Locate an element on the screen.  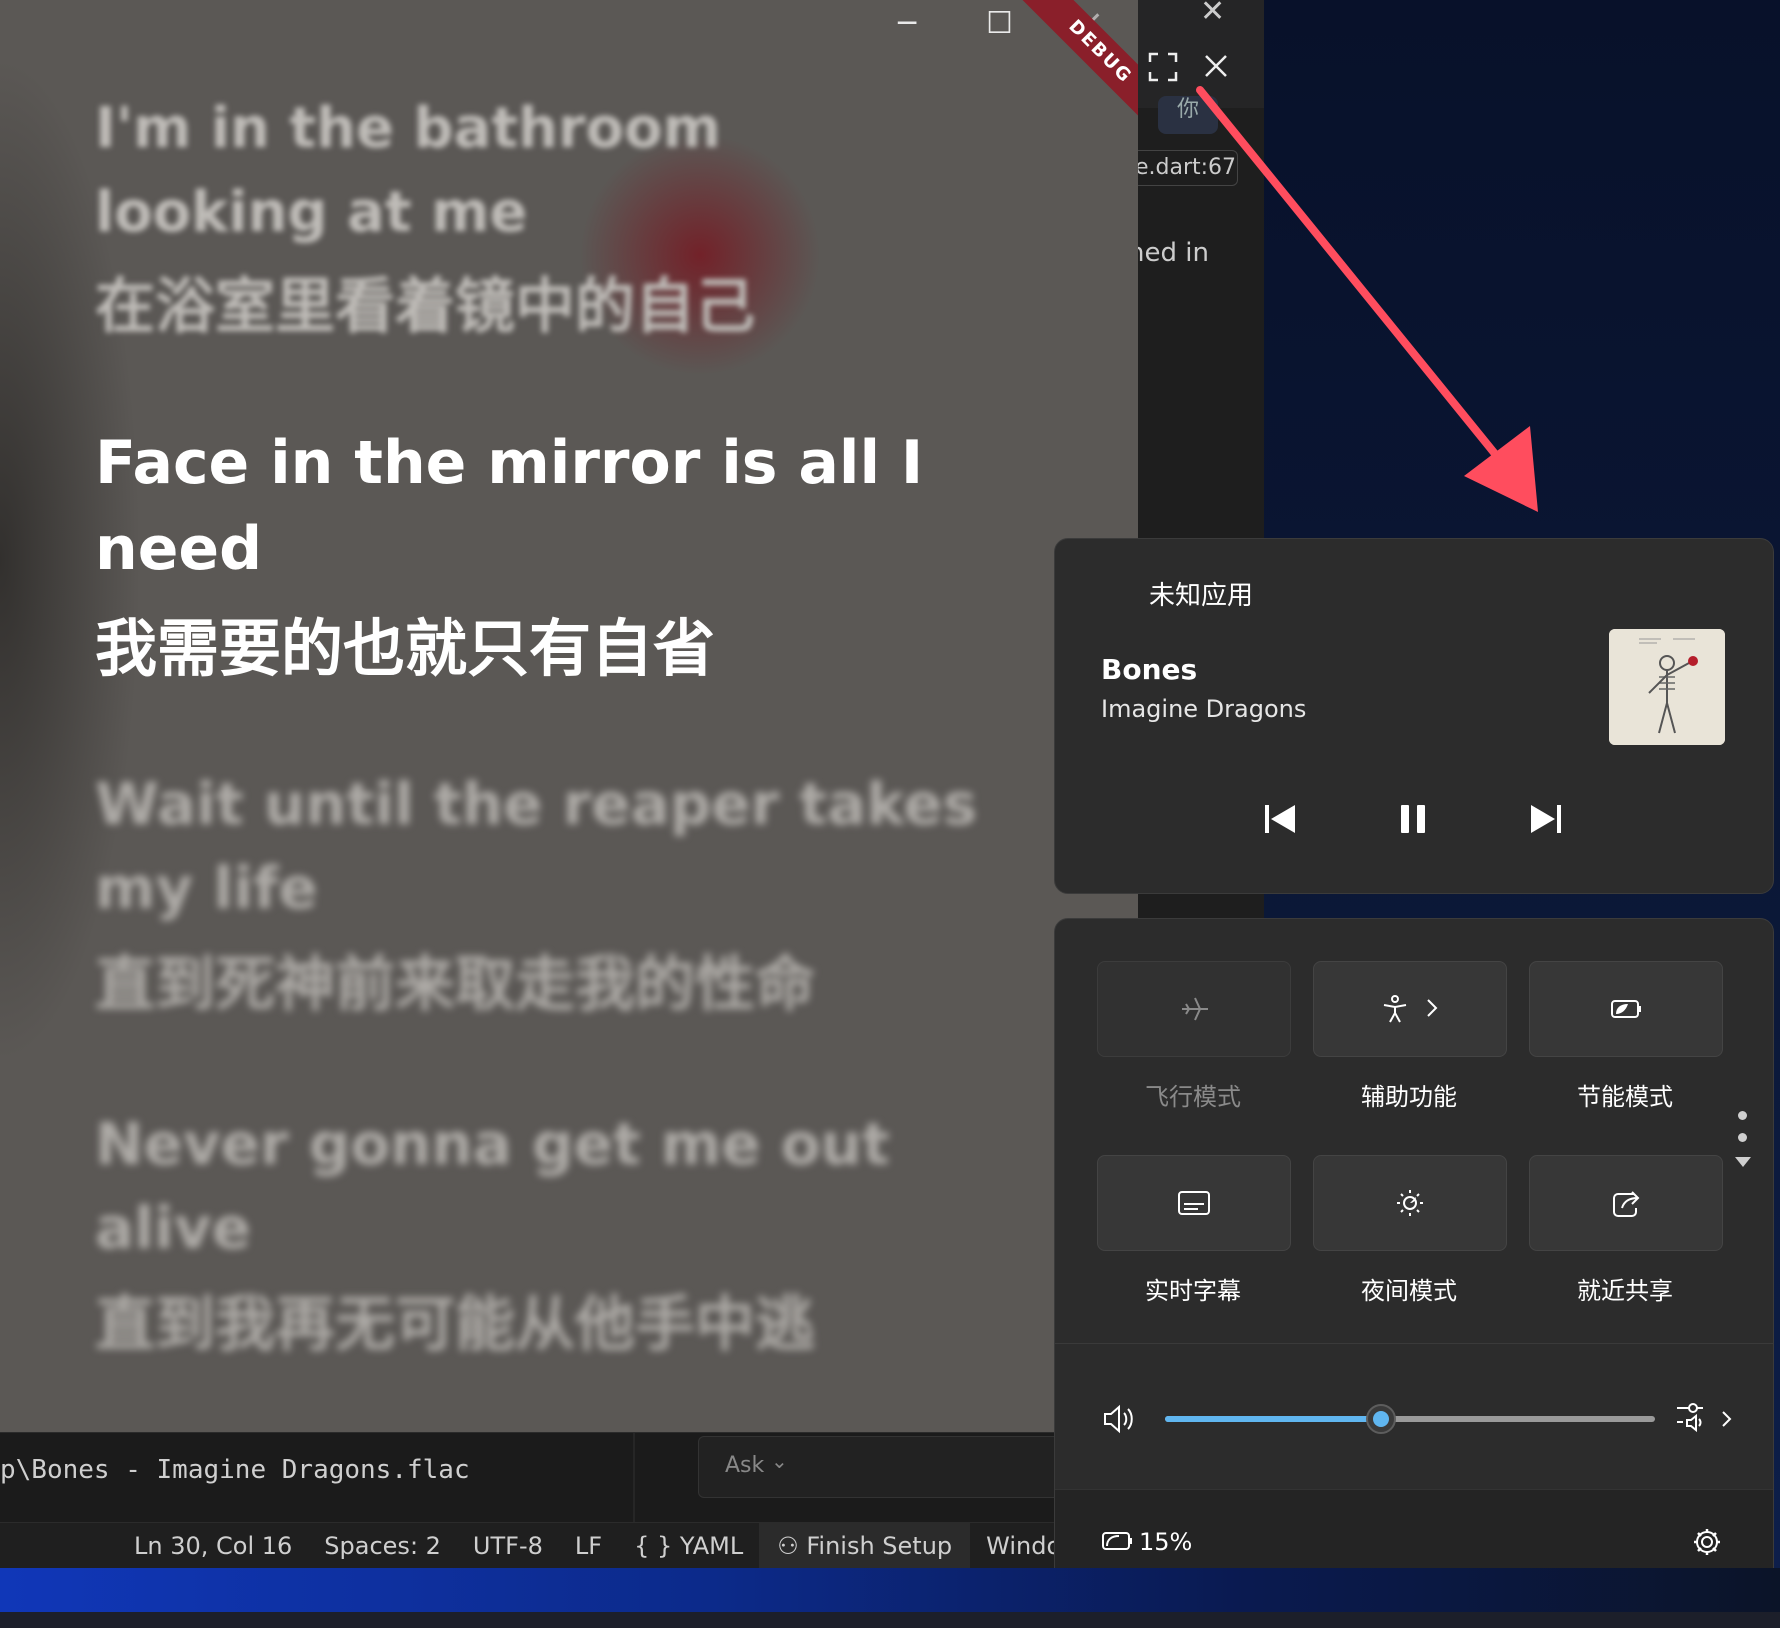
tile-night-light is located at coordinates (1410, 1203).